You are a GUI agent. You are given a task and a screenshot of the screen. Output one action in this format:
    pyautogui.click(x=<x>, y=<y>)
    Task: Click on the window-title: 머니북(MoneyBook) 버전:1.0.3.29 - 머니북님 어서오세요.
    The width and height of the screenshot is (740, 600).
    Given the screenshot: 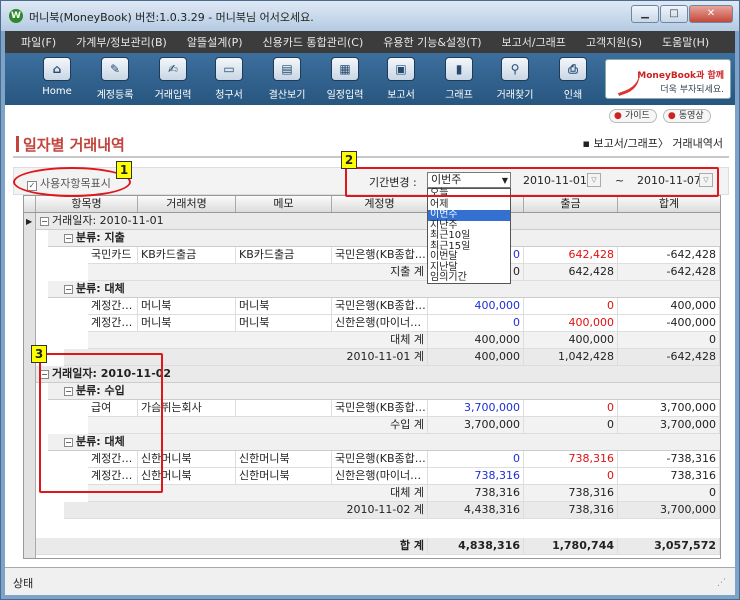 What is the action you would take?
    pyautogui.click(x=171, y=17)
    